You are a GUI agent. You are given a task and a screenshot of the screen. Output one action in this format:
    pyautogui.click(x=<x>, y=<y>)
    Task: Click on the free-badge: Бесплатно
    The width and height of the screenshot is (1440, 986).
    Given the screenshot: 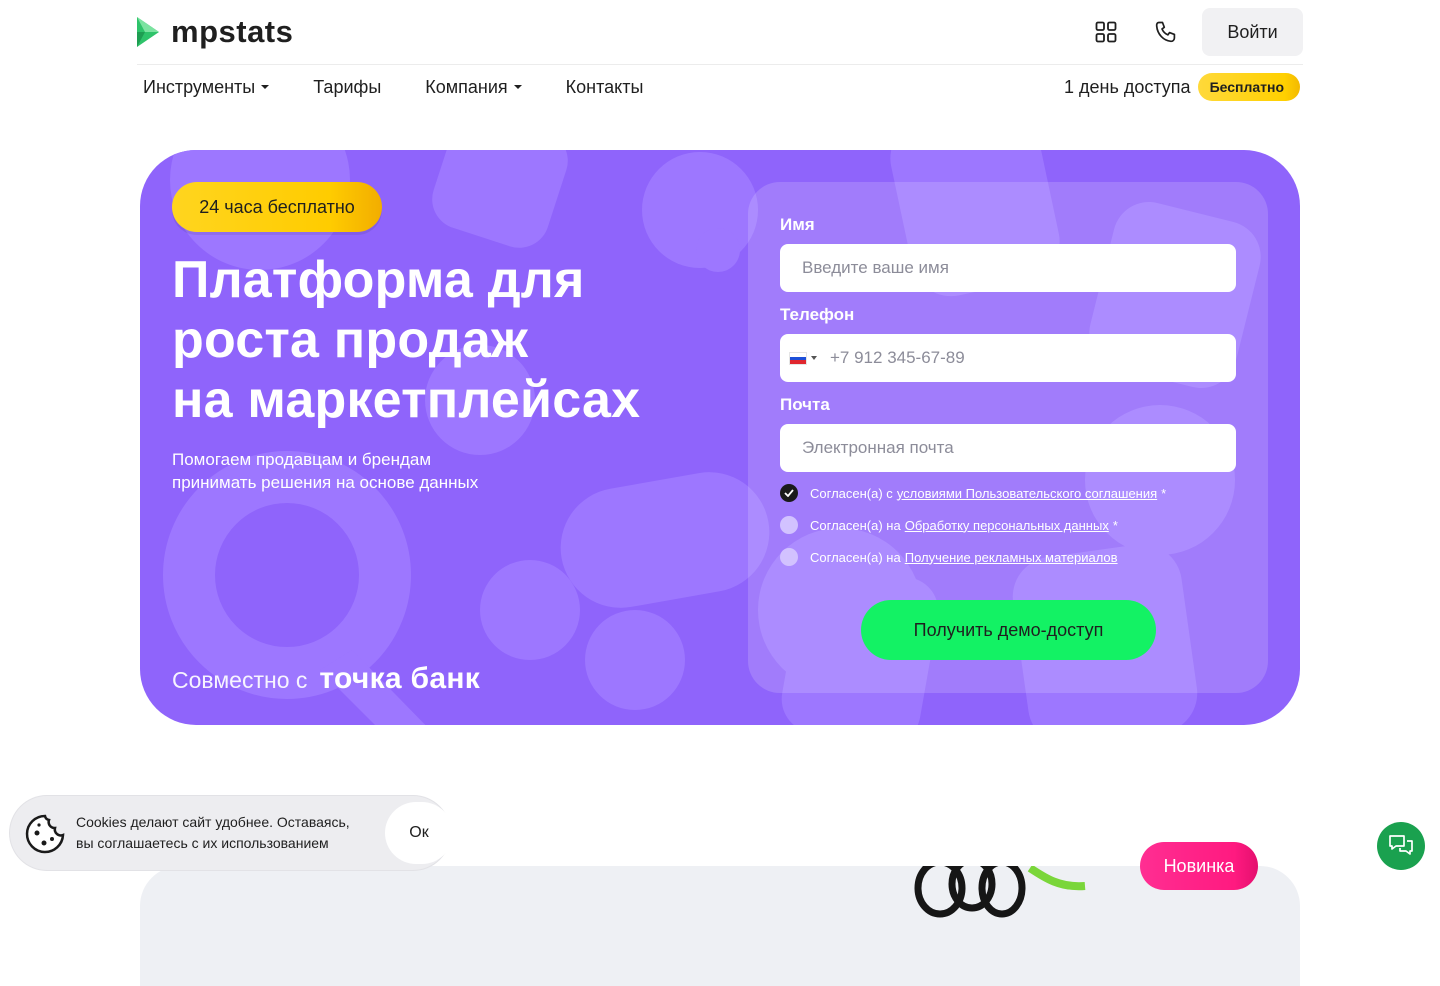 What is the action you would take?
    pyautogui.click(x=1249, y=87)
    